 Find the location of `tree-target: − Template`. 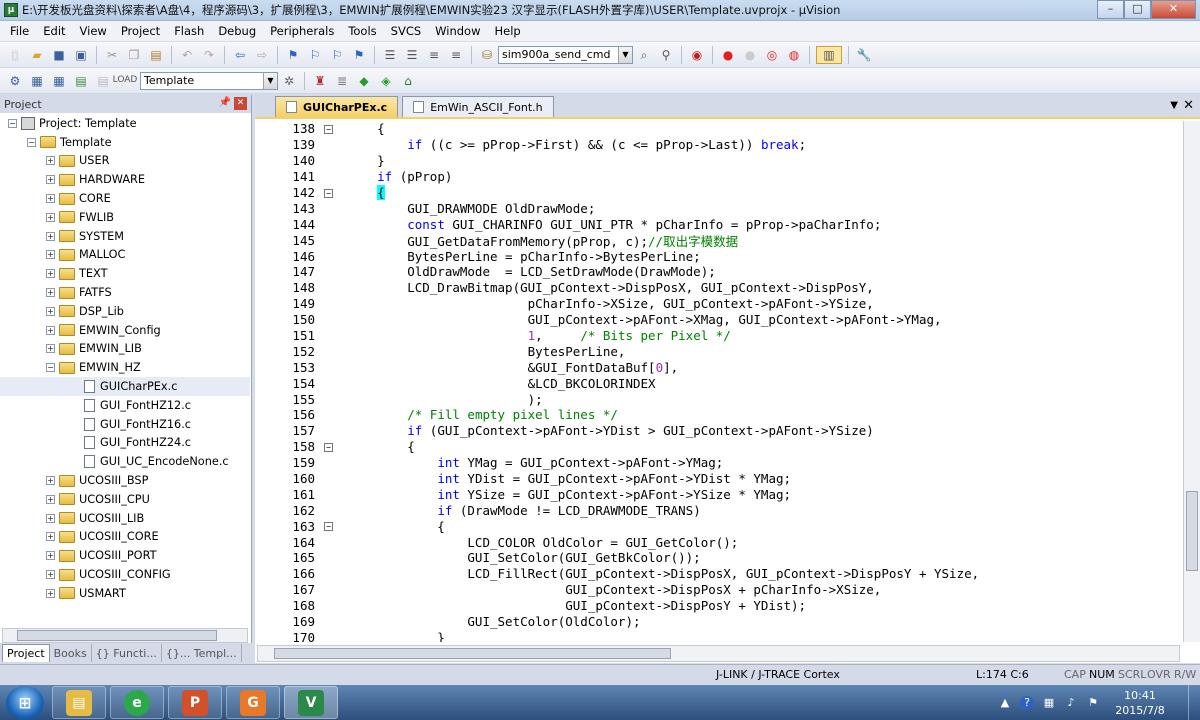

tree-target: − Template is located at coordinates (125, 142).